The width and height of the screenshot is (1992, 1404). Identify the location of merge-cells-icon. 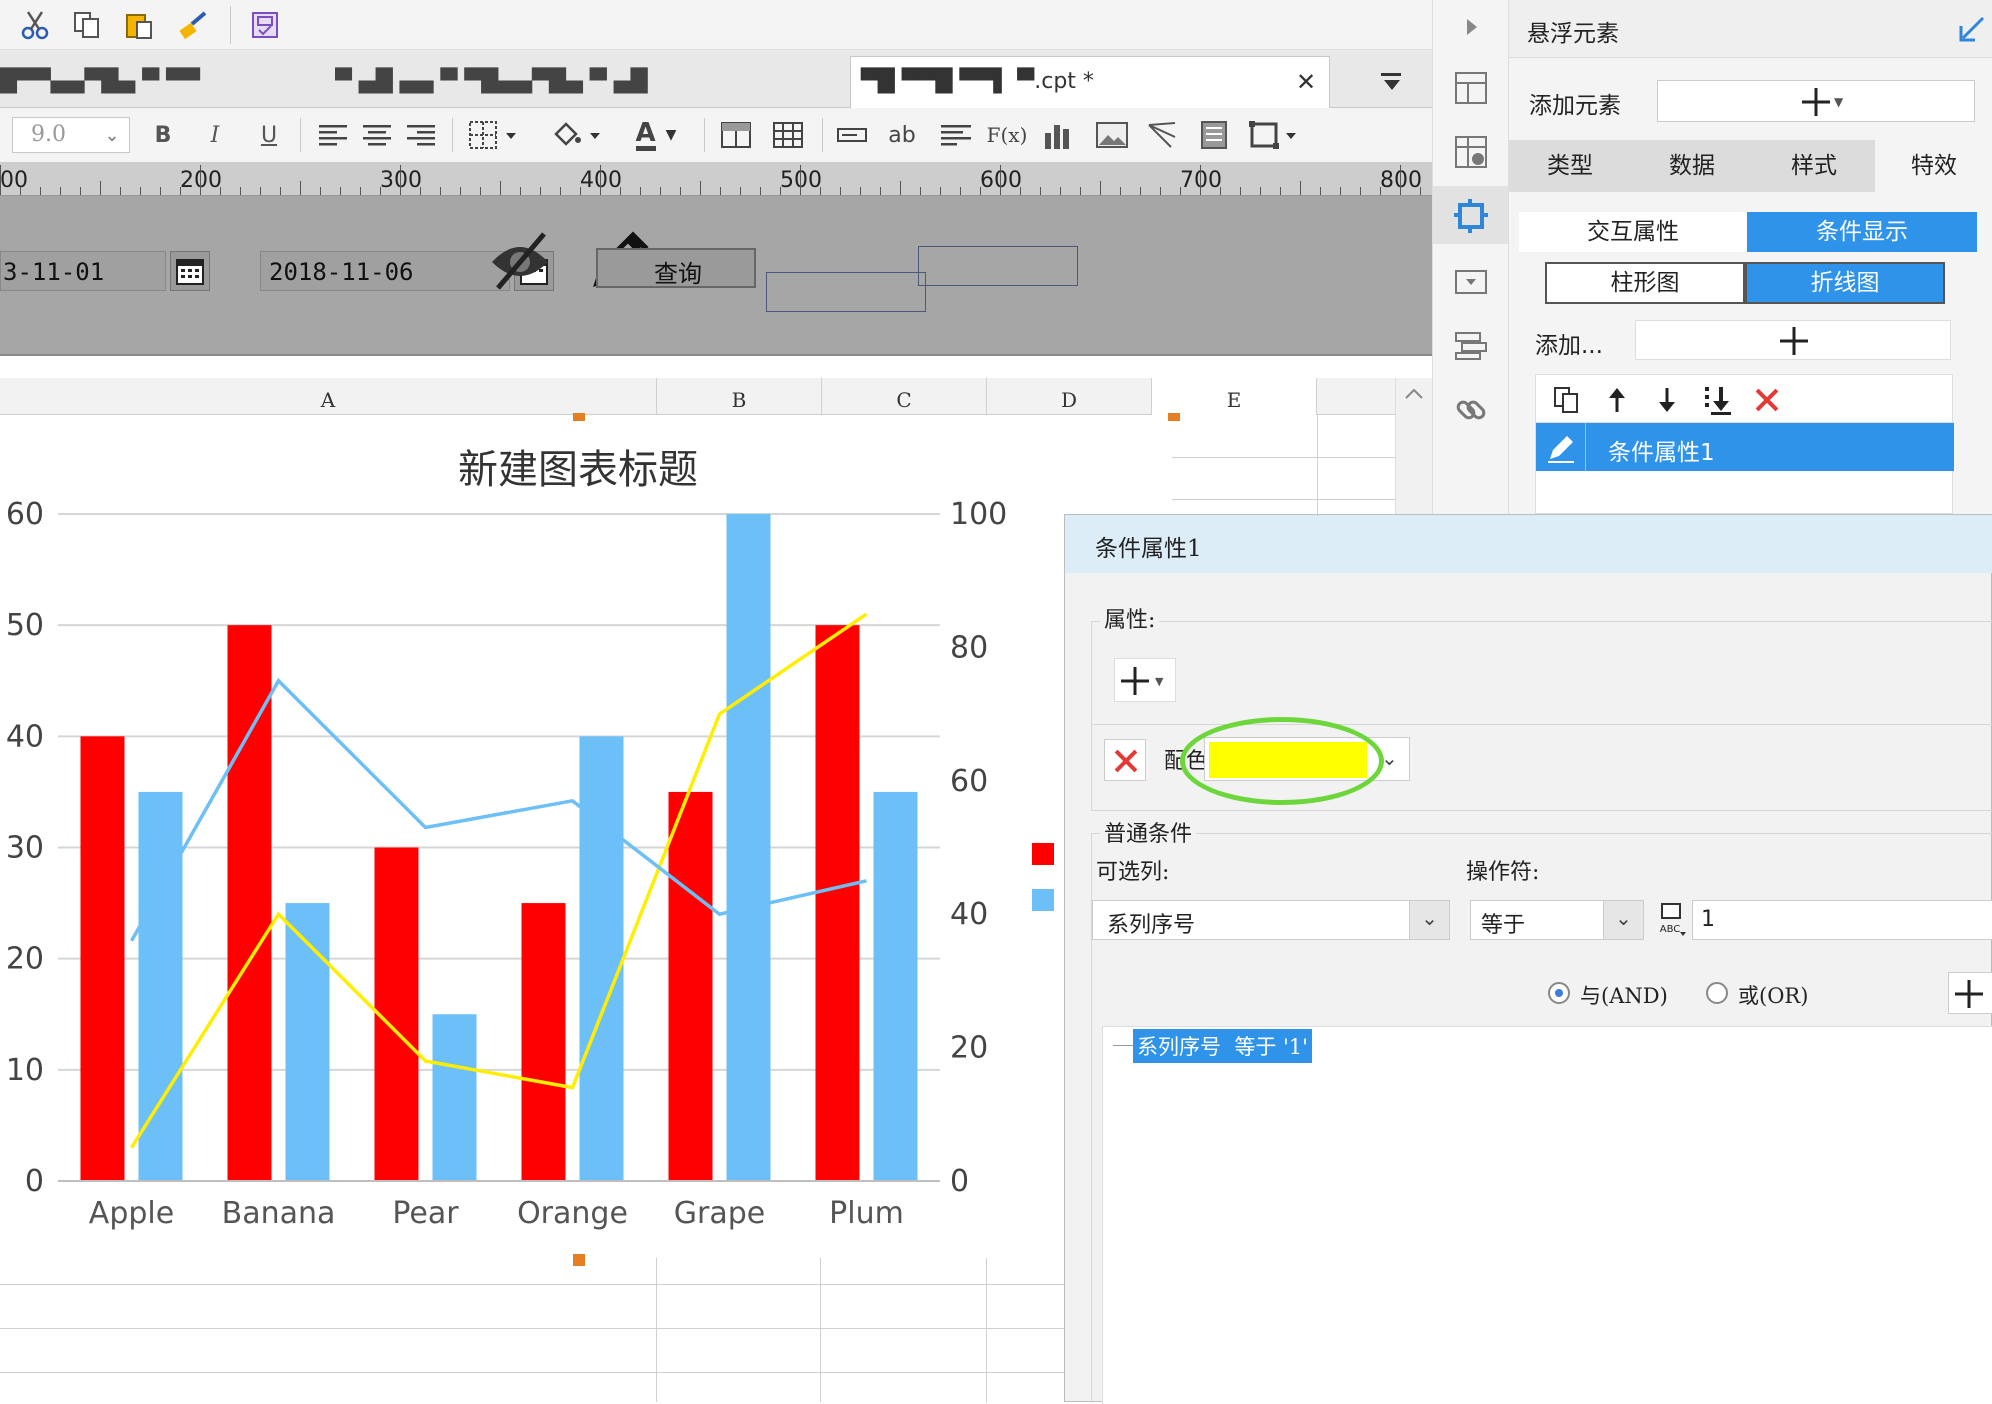
(736, 135).